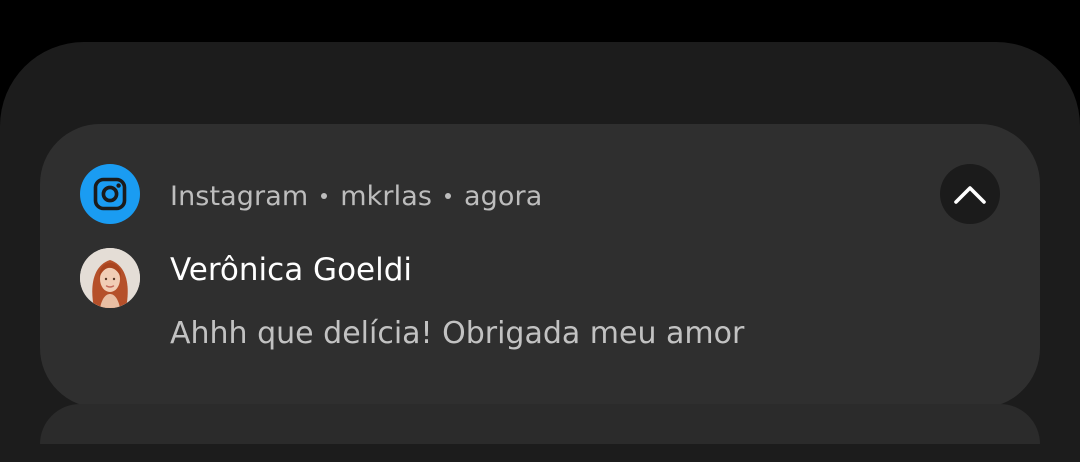 This screenshot has height=462, width=1080. I want to click on chevron-up-icon, so click(970, 195).